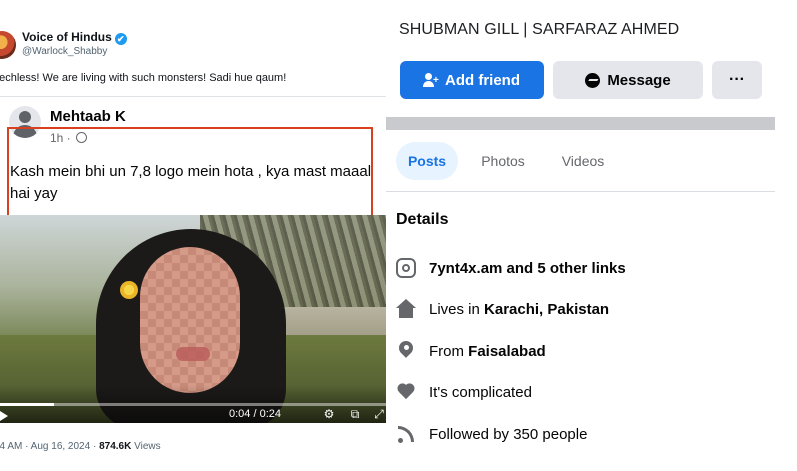 Image resolution: width=797 pixels, height=471 pixels. I want to click on tabs-divider, so click(580, 191).